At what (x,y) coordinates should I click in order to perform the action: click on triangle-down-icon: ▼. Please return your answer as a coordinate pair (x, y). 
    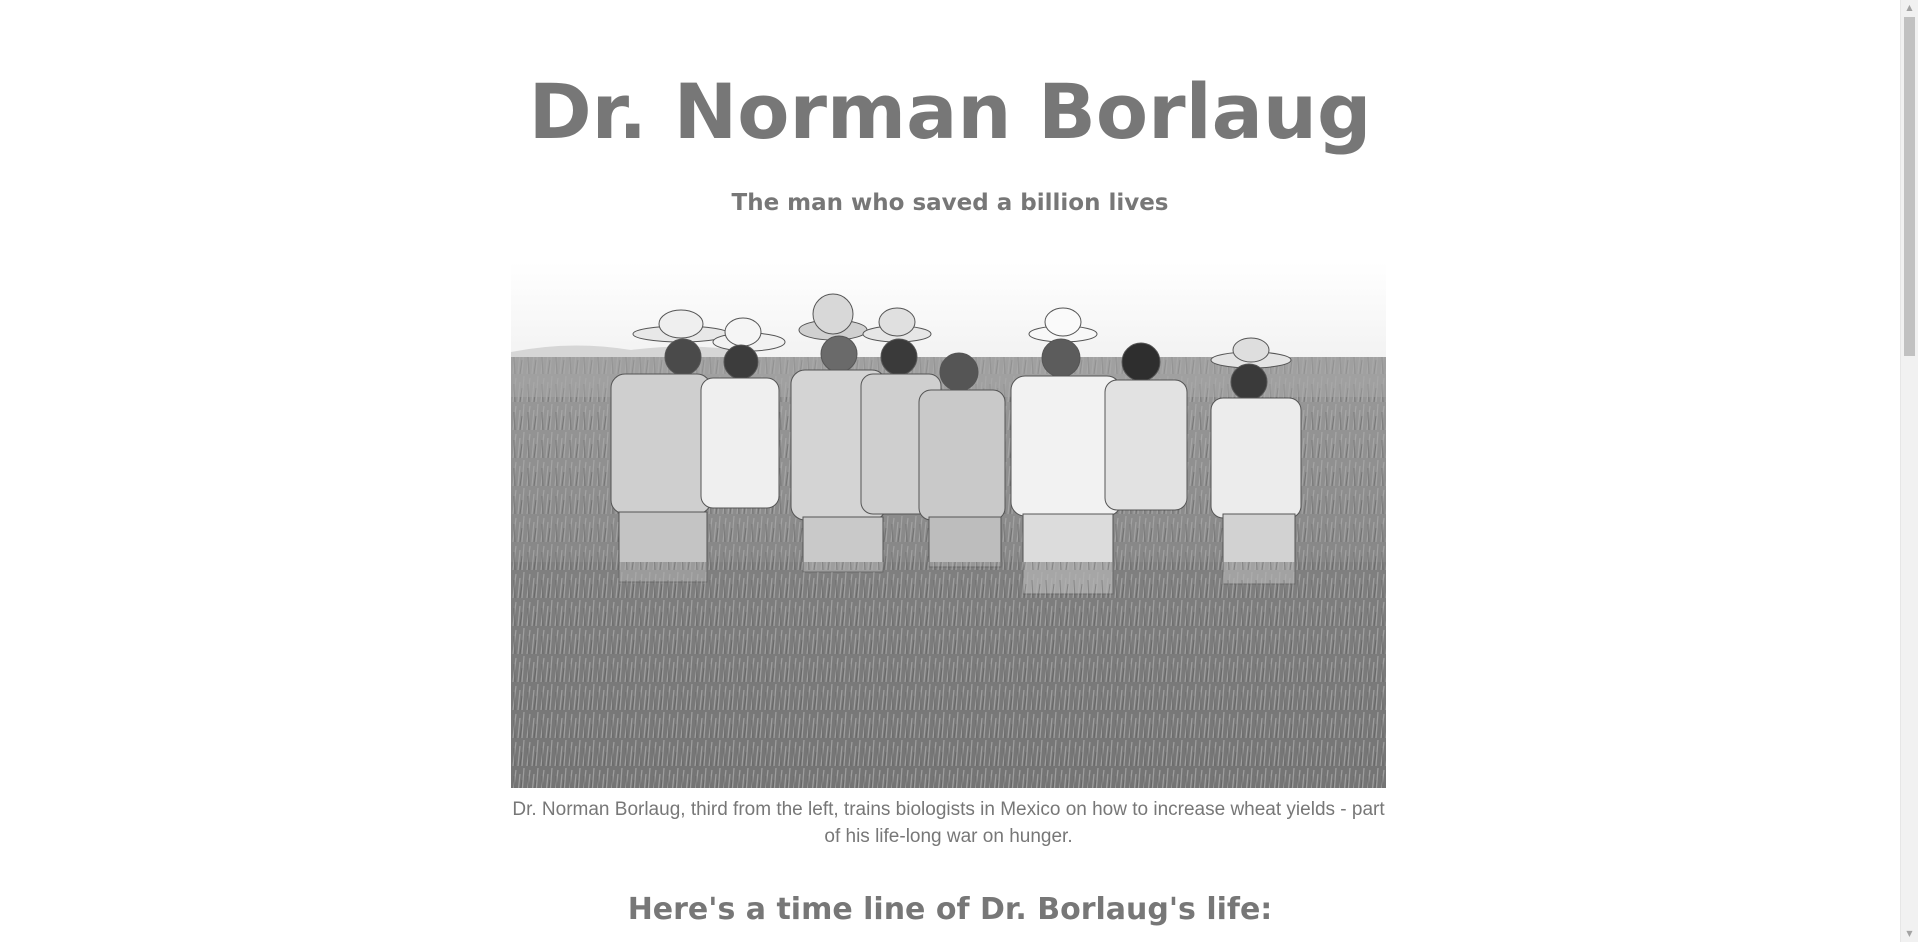
    Looking at the image, I should click on (1909, 934).